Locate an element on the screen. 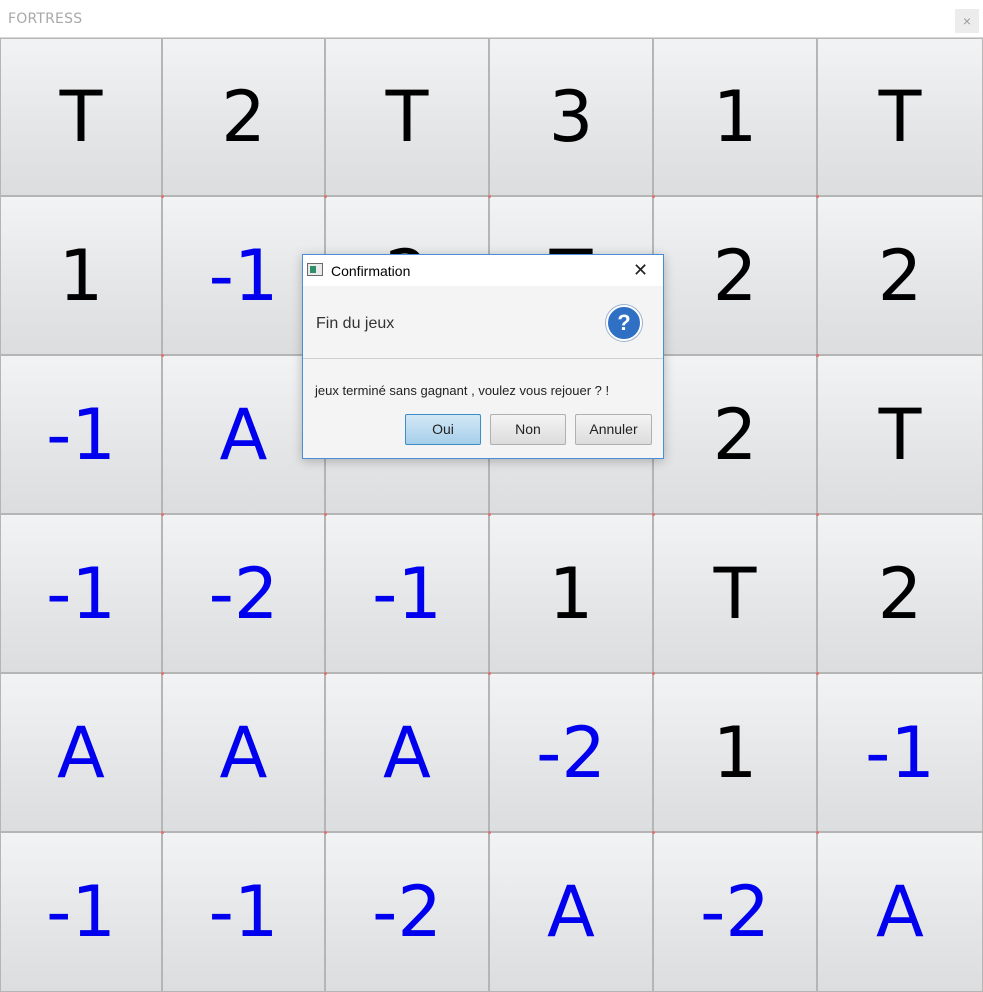 This screenshot has width=983, height=992. board-cell-r6-c5: -2 is located at coordinates (735, 912).